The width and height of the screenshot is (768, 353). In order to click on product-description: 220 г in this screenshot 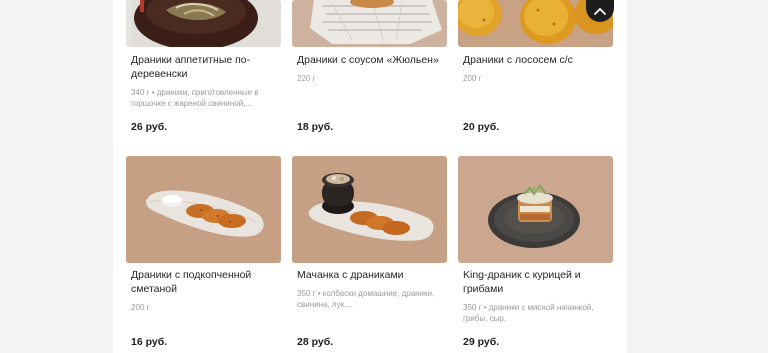, I will do `click(306, 78)`.